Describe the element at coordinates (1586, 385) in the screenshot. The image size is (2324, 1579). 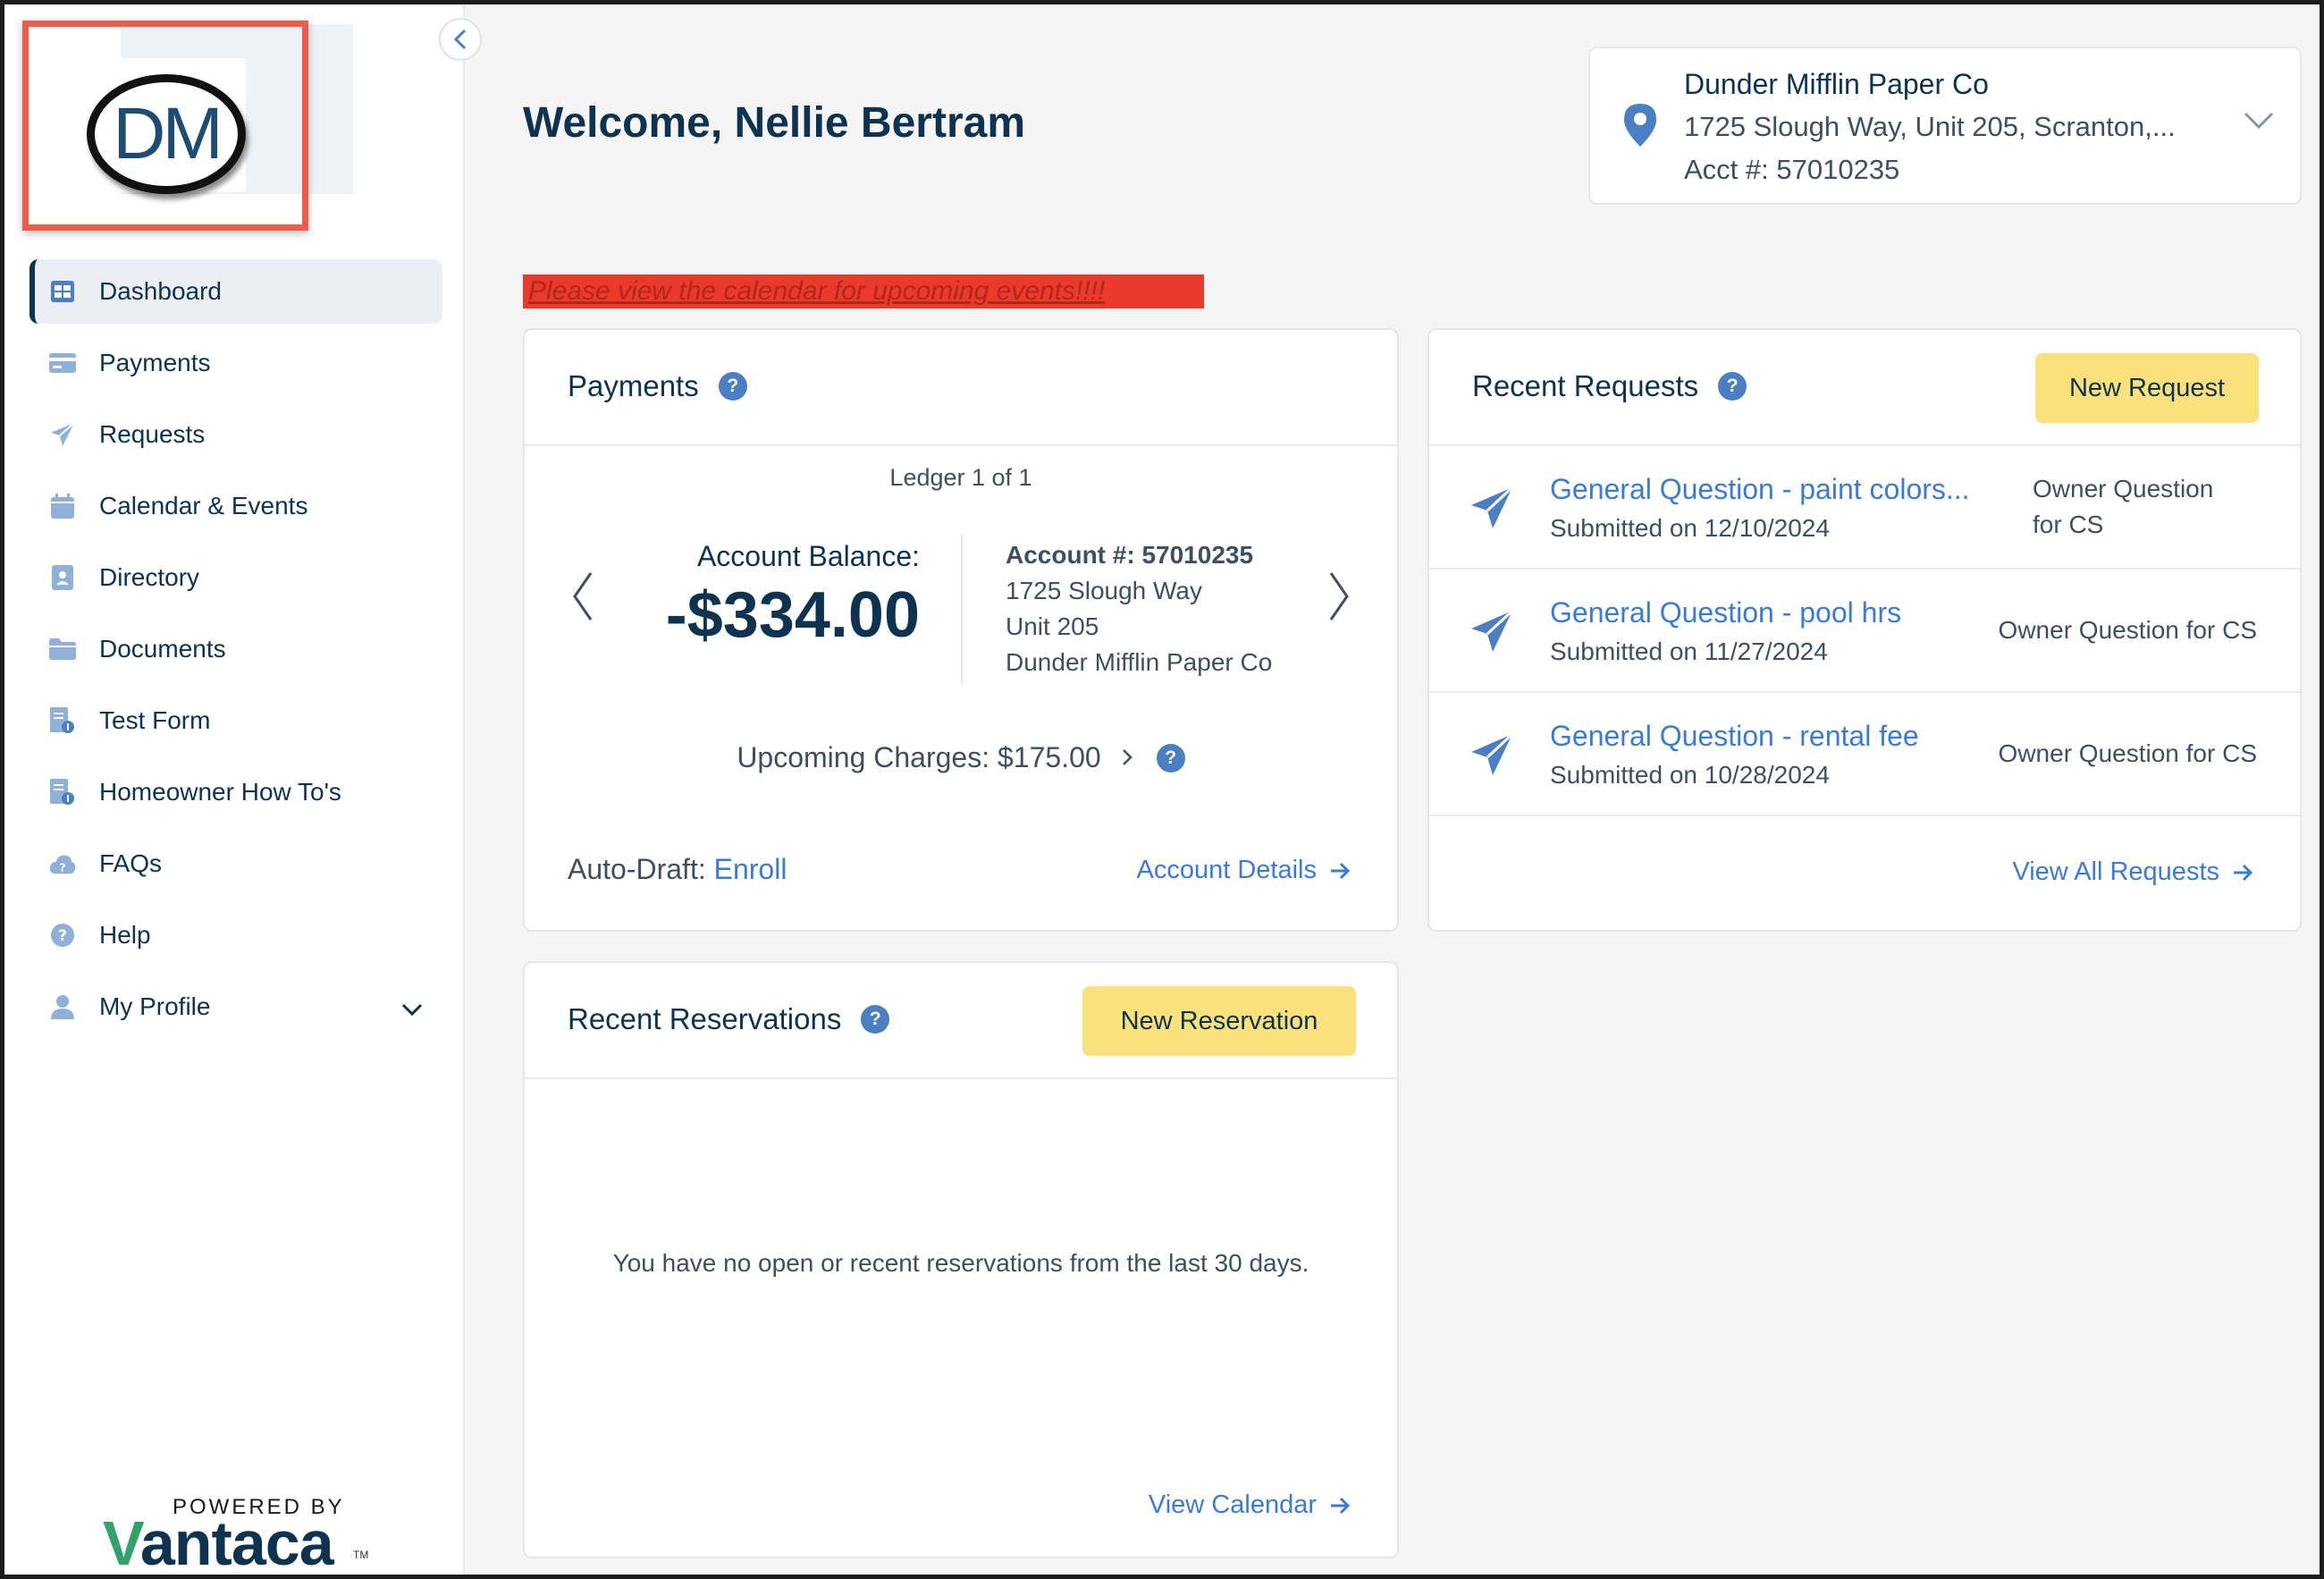
I see `requests-title-text: Recent Requests` at that location.